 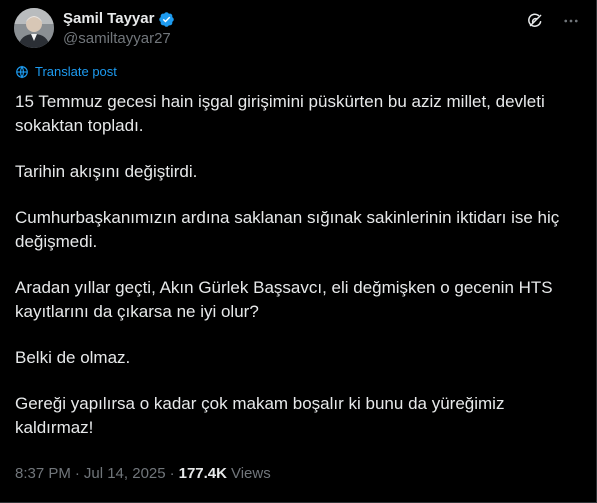 What do you see at coordinates (76, 71) in the screenshot?
I see `translate-post-label: Translate post` at bounding box center [76, 71].